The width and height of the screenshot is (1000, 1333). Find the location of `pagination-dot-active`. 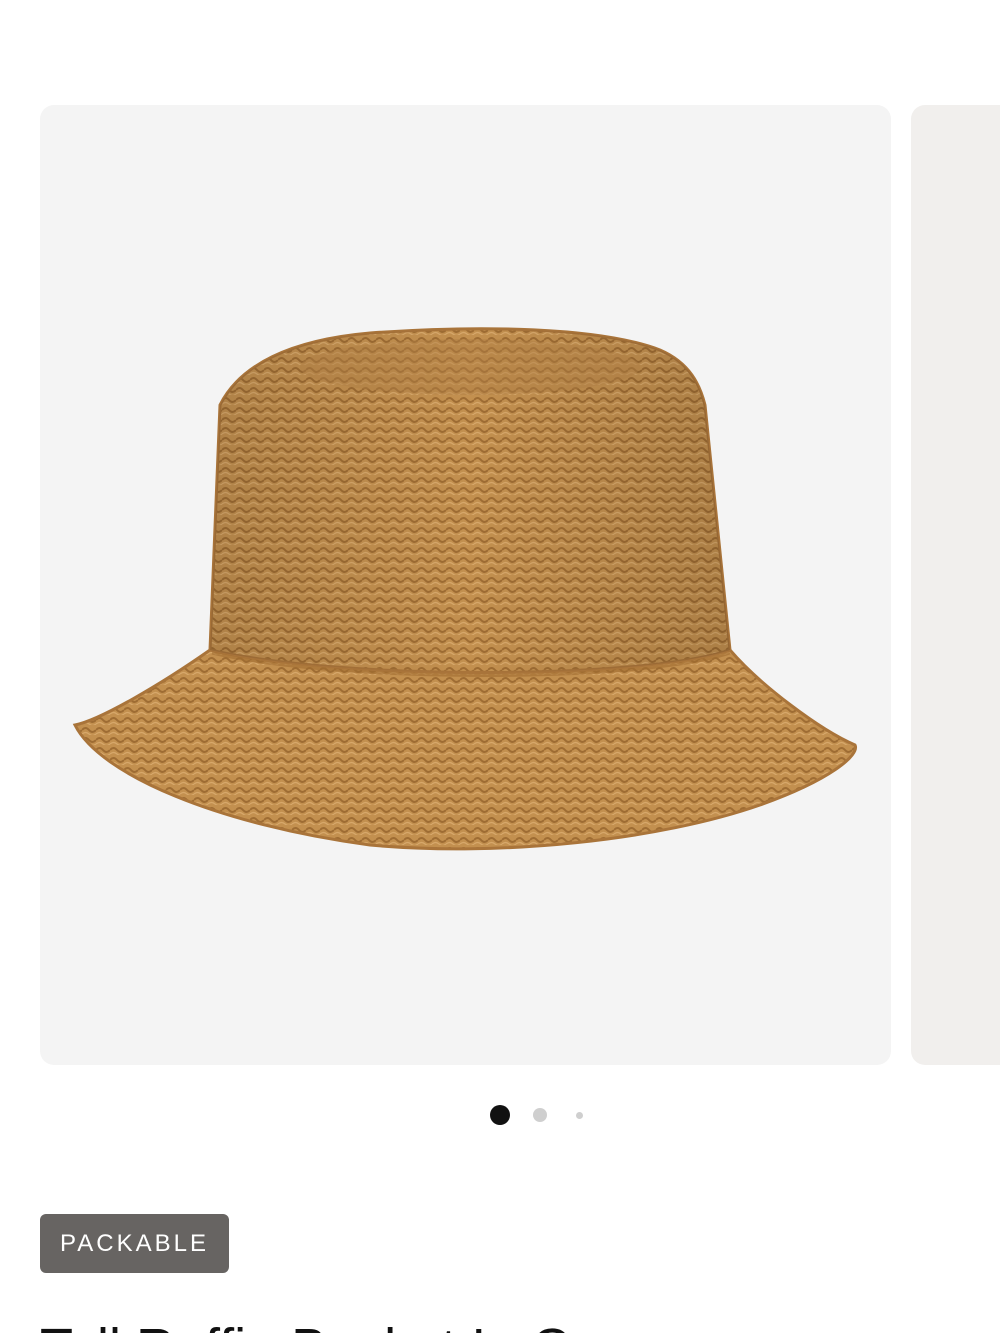

pagination-dot-active is located at coordinates (500, 1115).